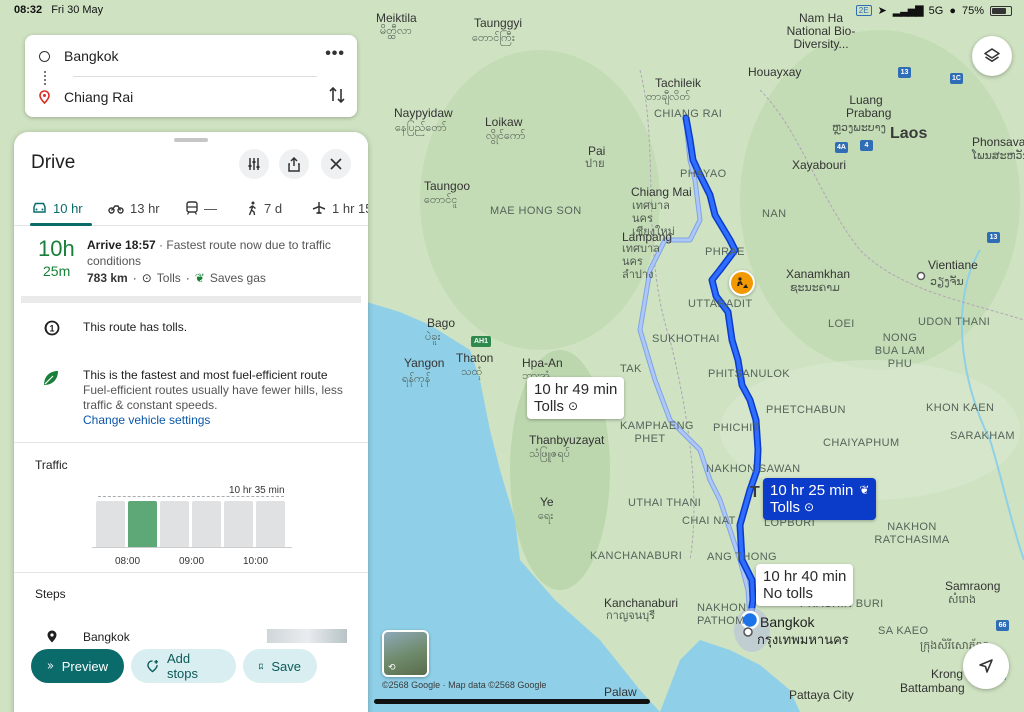 The height and width of the screenshot is (712, 1024). What do you see at coordinates (806, 410) in the screenshot?
I see `map-label: PHETCHABUN` at bounding box center [806, 410].